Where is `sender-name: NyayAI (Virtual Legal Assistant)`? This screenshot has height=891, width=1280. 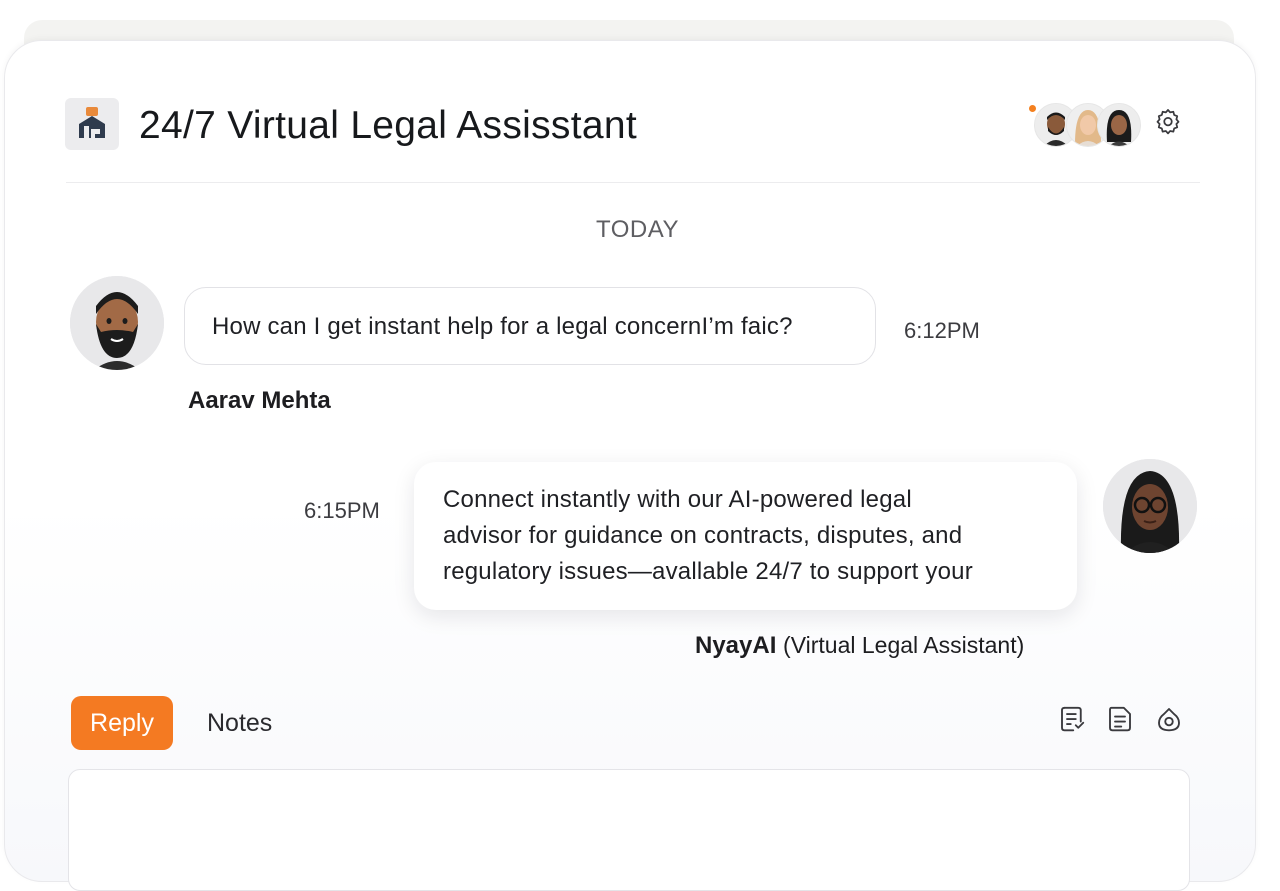 sender-name: NyayAI (Virtual Legal Assistant) is located at coordinates (859, 646).